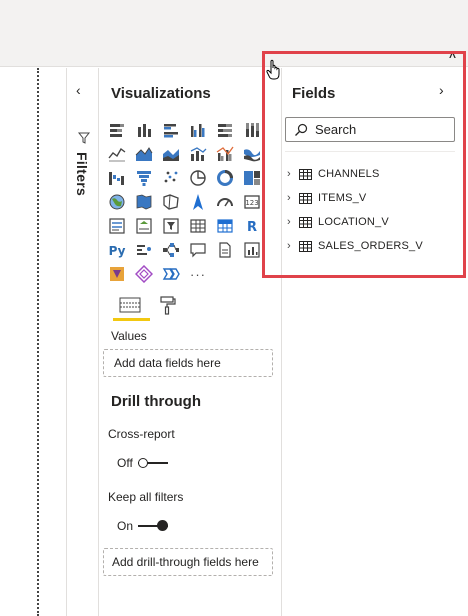 The image size is (468, 616). I want to click on svg-text: R, so click(252, 227).